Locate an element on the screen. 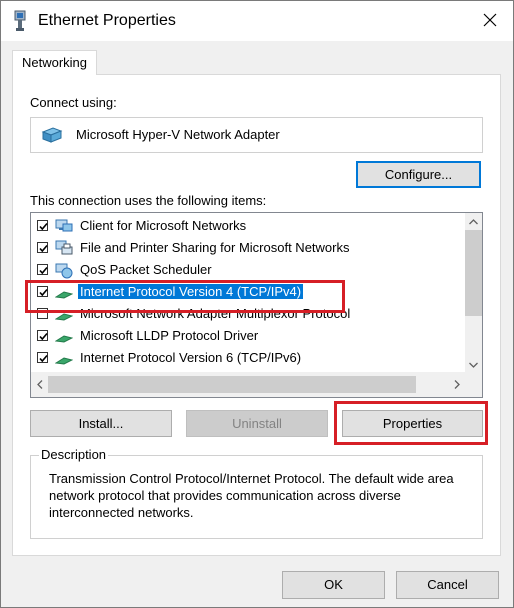 The height and width of the screenshot is (608, 514). checkbox-lldp is located at coordinates (42, 335).